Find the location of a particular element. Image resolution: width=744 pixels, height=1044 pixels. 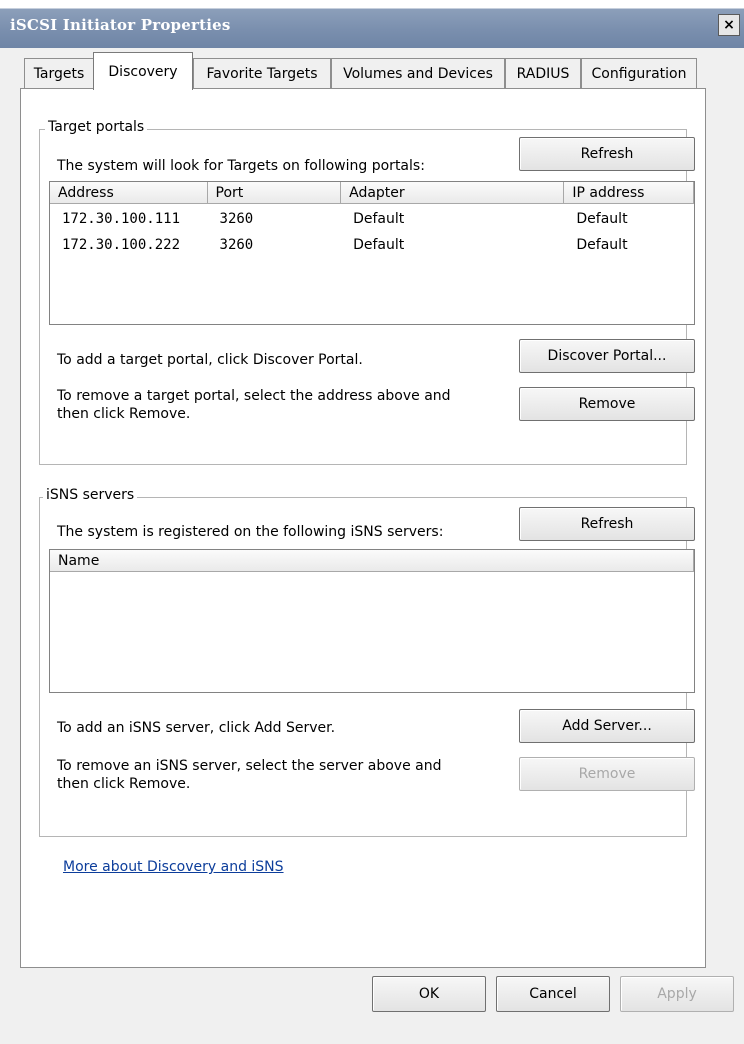

column-header-address: Address is located at coordinates (129, 193).